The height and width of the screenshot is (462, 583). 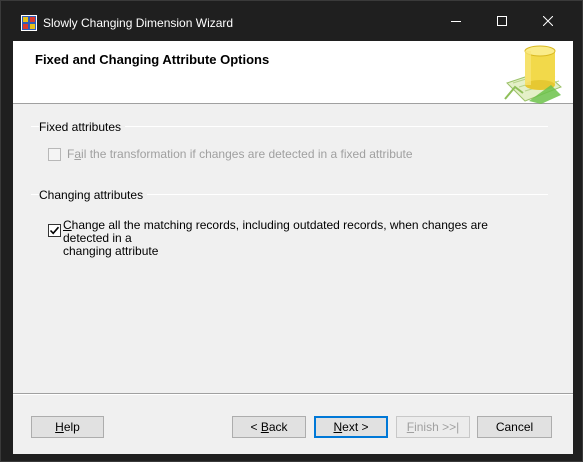 I want to click on maximize-icon, so click(x=502, y=21).